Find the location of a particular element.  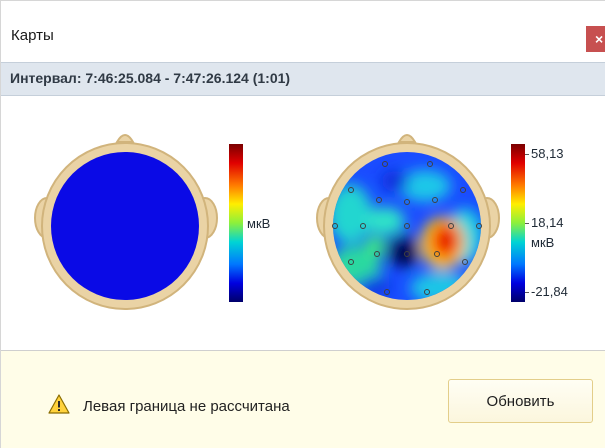

left-colorbar is located at coordinates (236, 223).